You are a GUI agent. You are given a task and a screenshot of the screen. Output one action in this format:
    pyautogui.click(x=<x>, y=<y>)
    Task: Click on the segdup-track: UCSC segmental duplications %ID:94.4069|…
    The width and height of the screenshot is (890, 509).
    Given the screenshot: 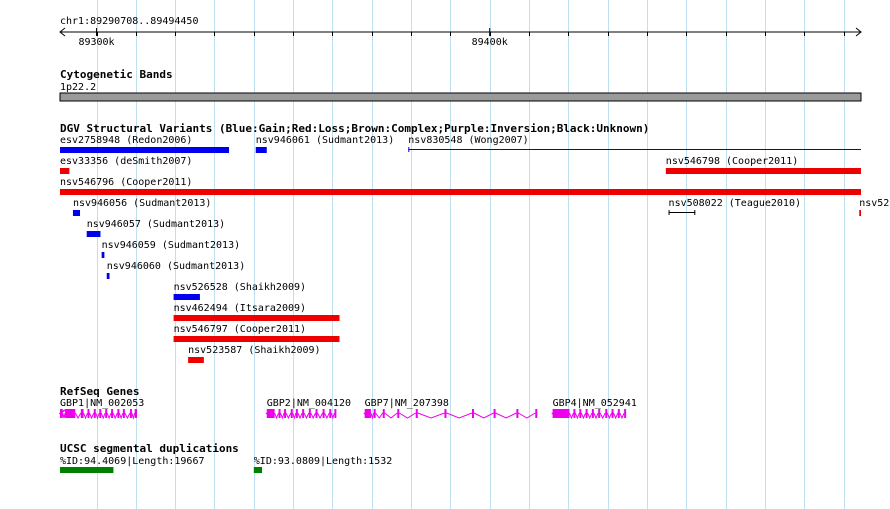 What is the action you would take?
    pyautogui.click(x=226, y=457)
    